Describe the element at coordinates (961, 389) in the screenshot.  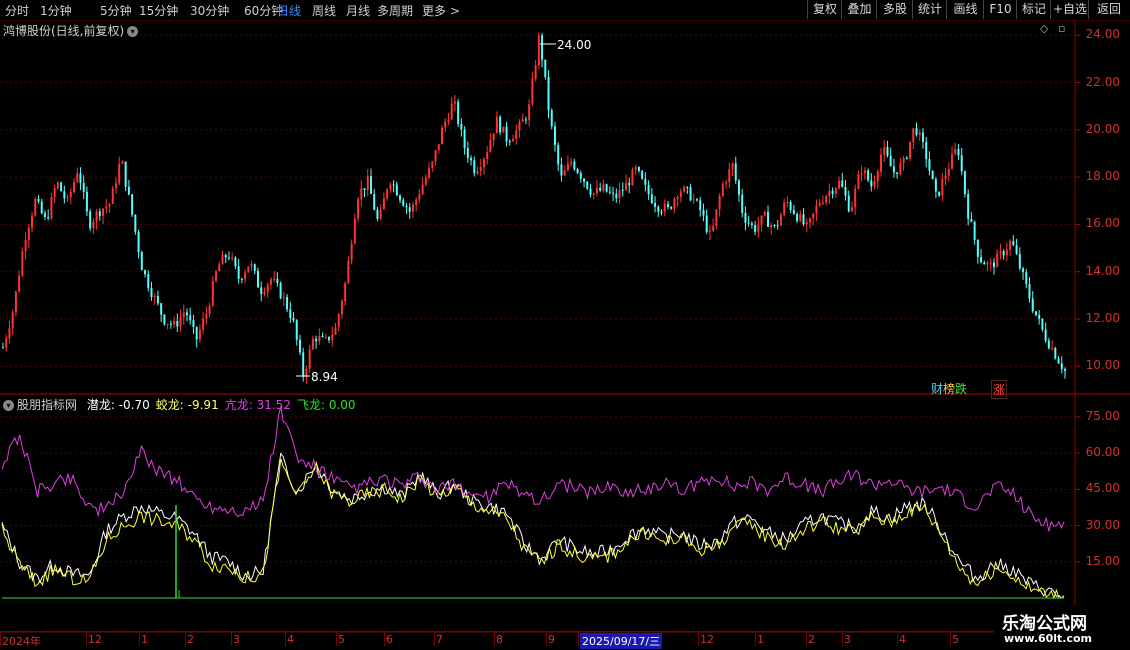
I see `badge-die: 跌` at that location.